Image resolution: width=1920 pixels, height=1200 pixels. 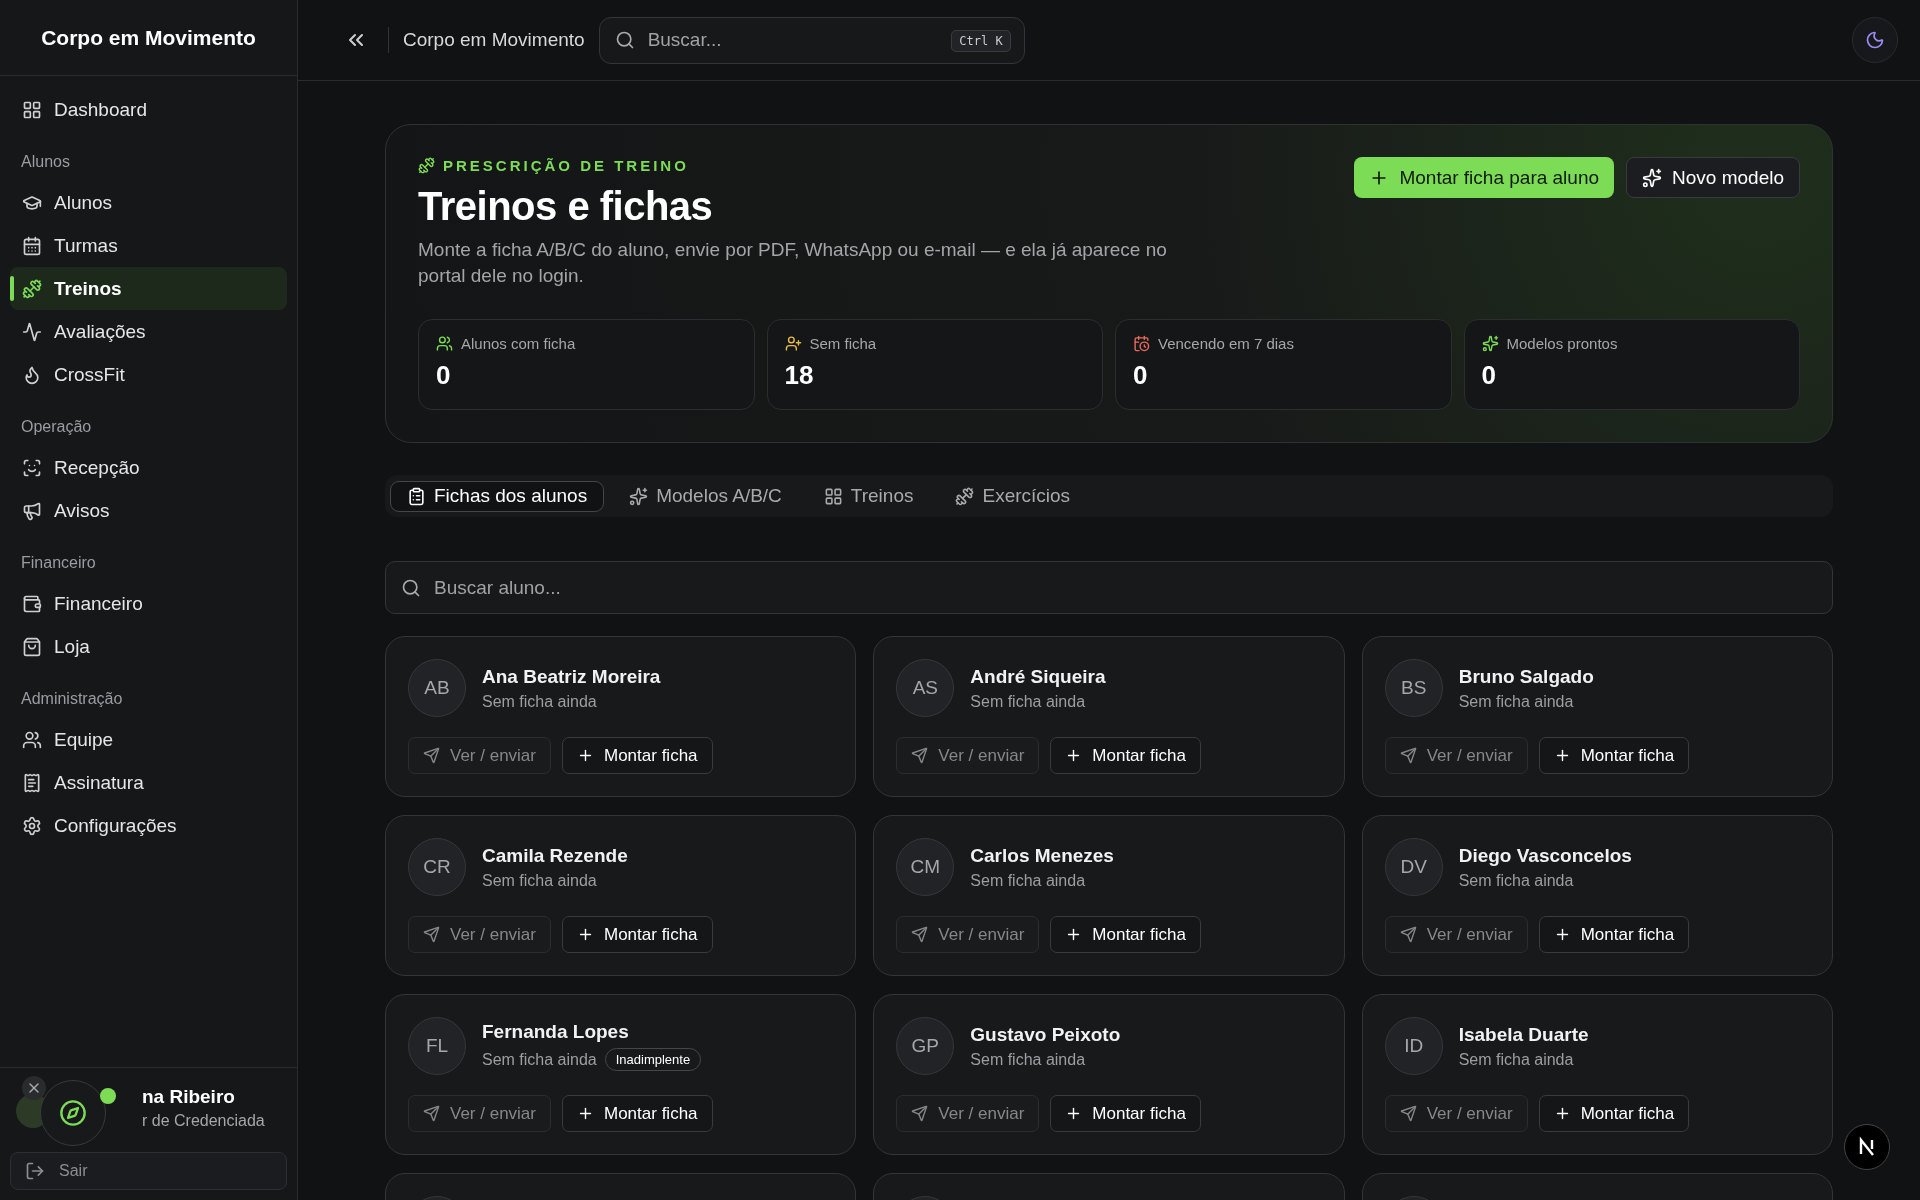 I want to click on theme-toggle-button, so click(x=1875, y=40).